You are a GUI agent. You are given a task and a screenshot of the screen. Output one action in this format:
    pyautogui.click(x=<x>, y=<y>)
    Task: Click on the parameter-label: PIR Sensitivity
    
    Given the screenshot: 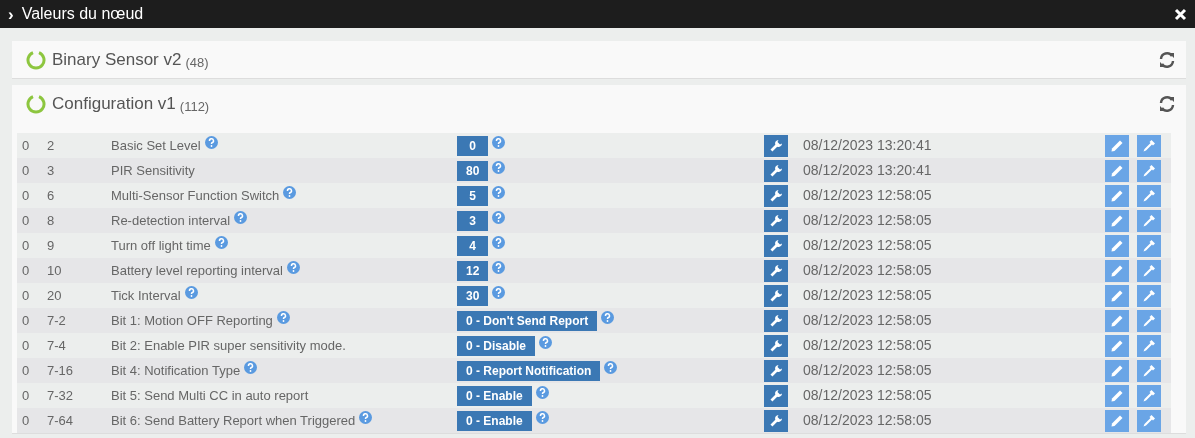 What is the action you would take?
    pyautogui.click(x=153, y=170)
    